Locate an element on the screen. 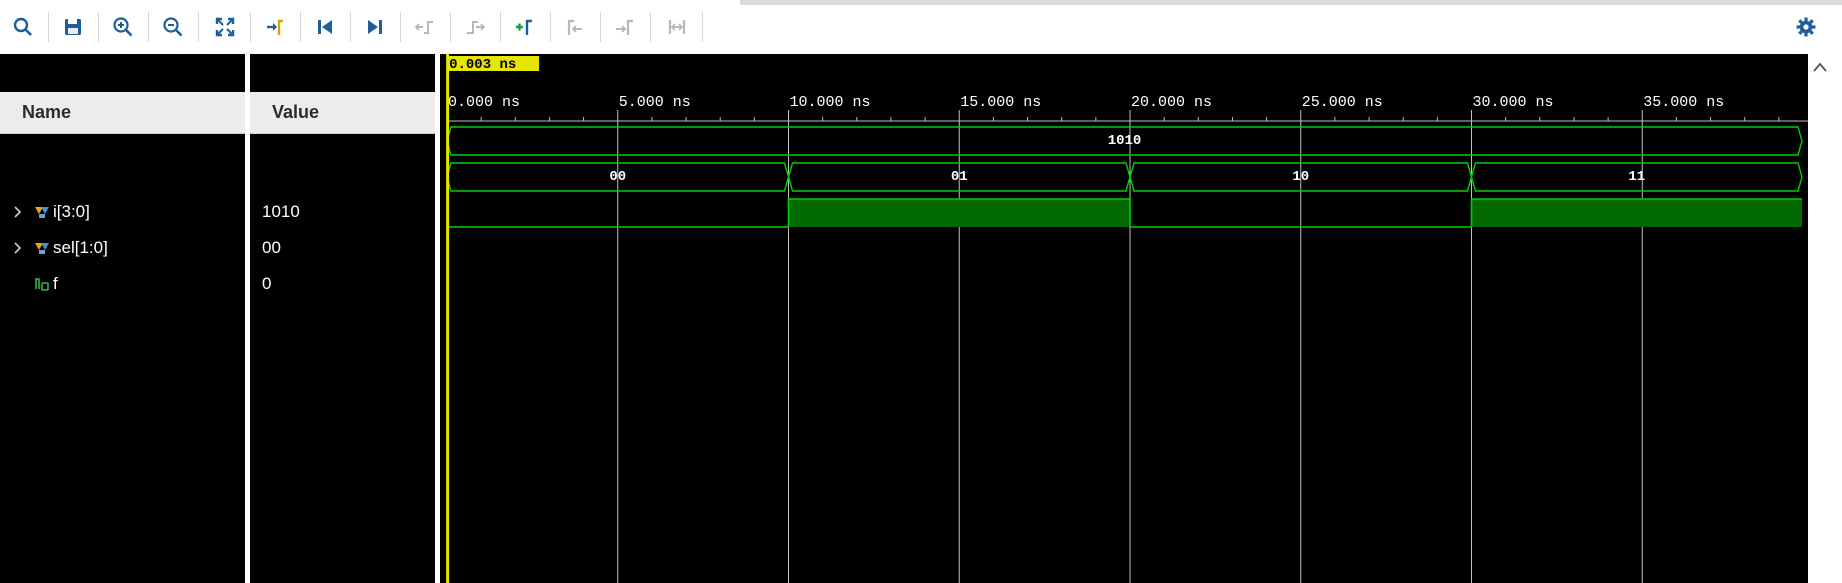 This screenshot has width=1842, height=583. previous-transition-icon is located at coordinates (423, 27).